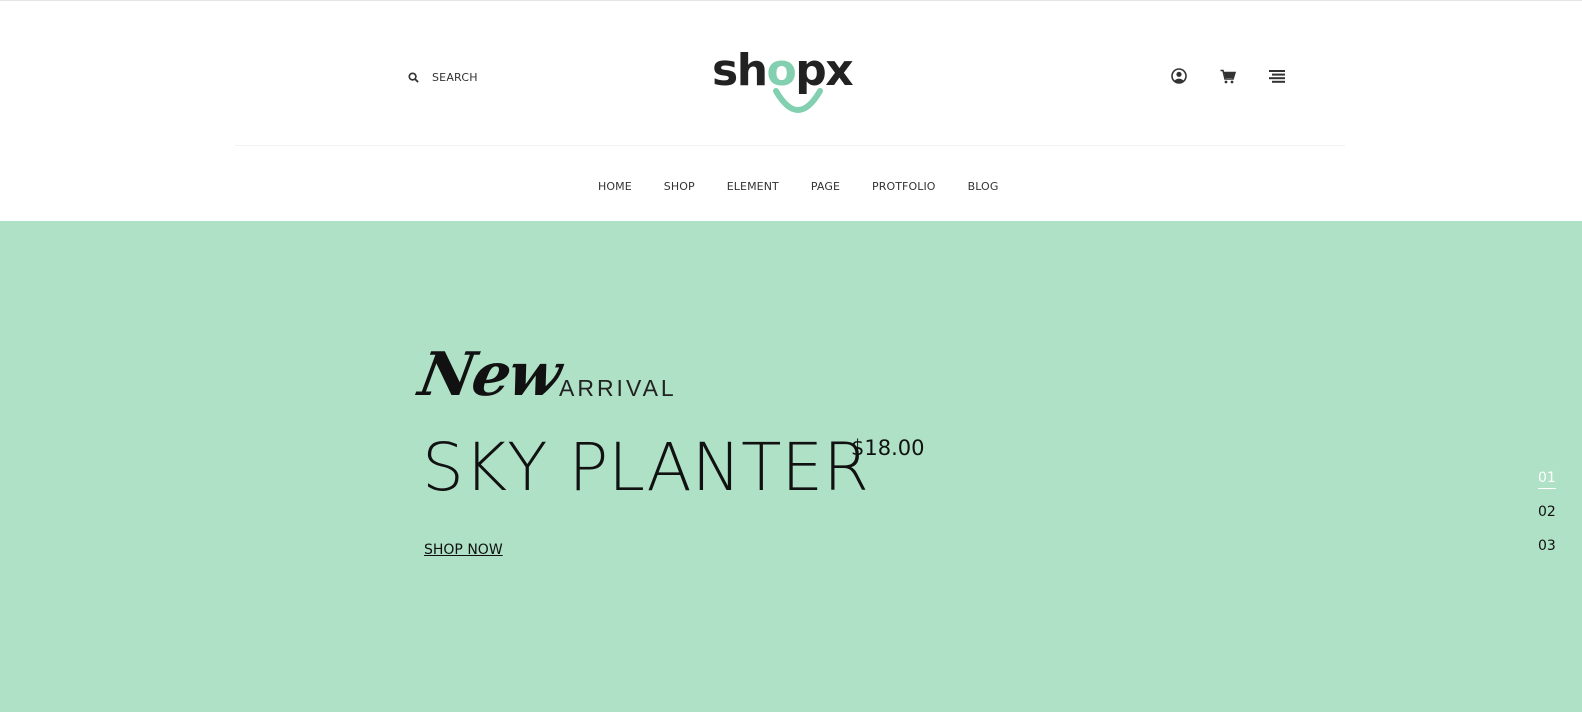 This screenshot has height=722, width=1582. I want to click on hero-price: $18.00, so click(888, 448).